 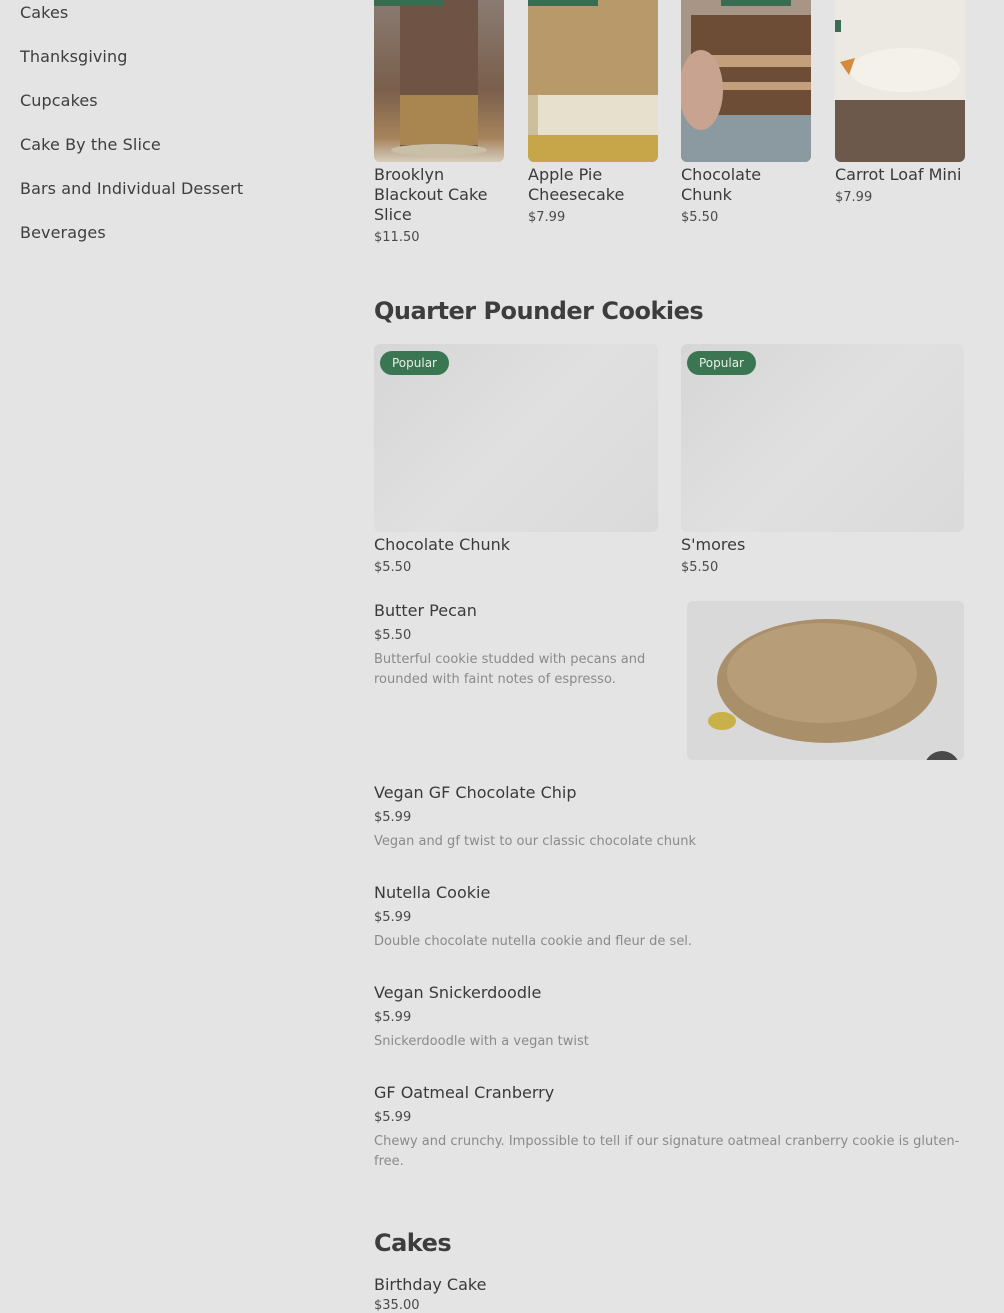 I want to click on chocolate-chunk-card-image: Popular, so click(x=516, y=438).